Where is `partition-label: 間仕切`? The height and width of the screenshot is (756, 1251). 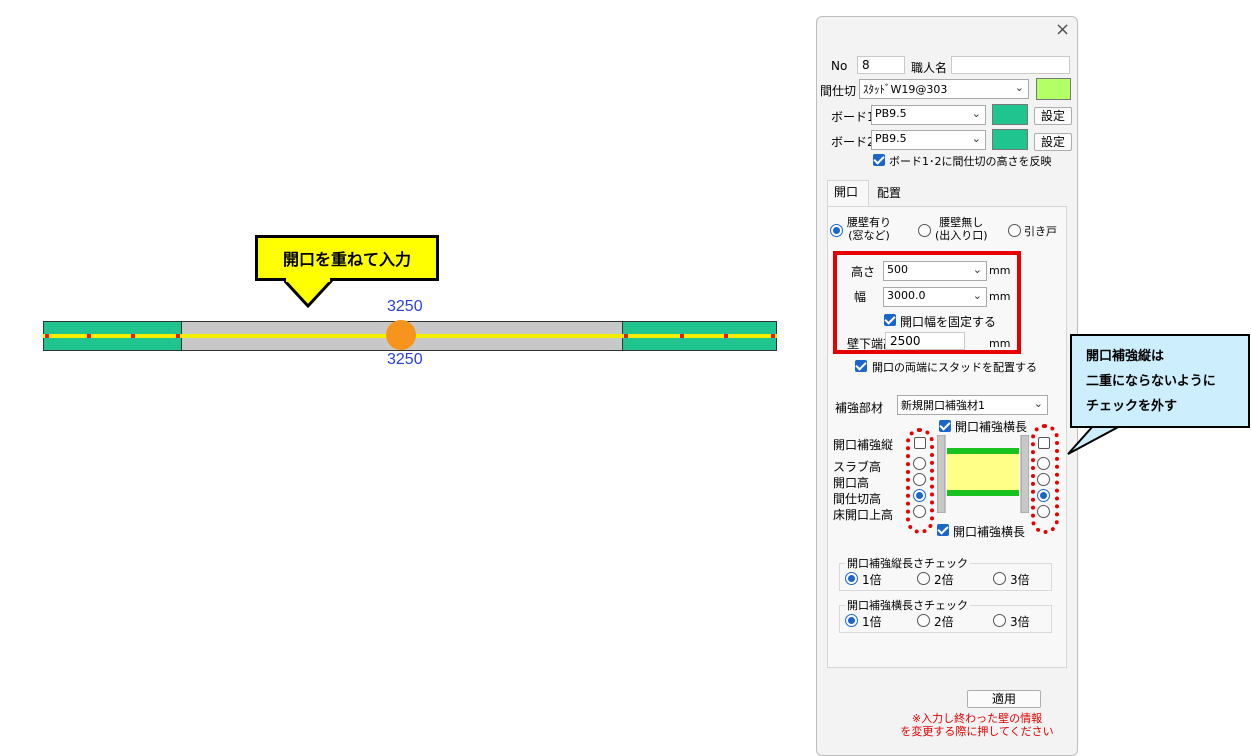
partition-label: 間仕切 is located at coordinates (838, 91).